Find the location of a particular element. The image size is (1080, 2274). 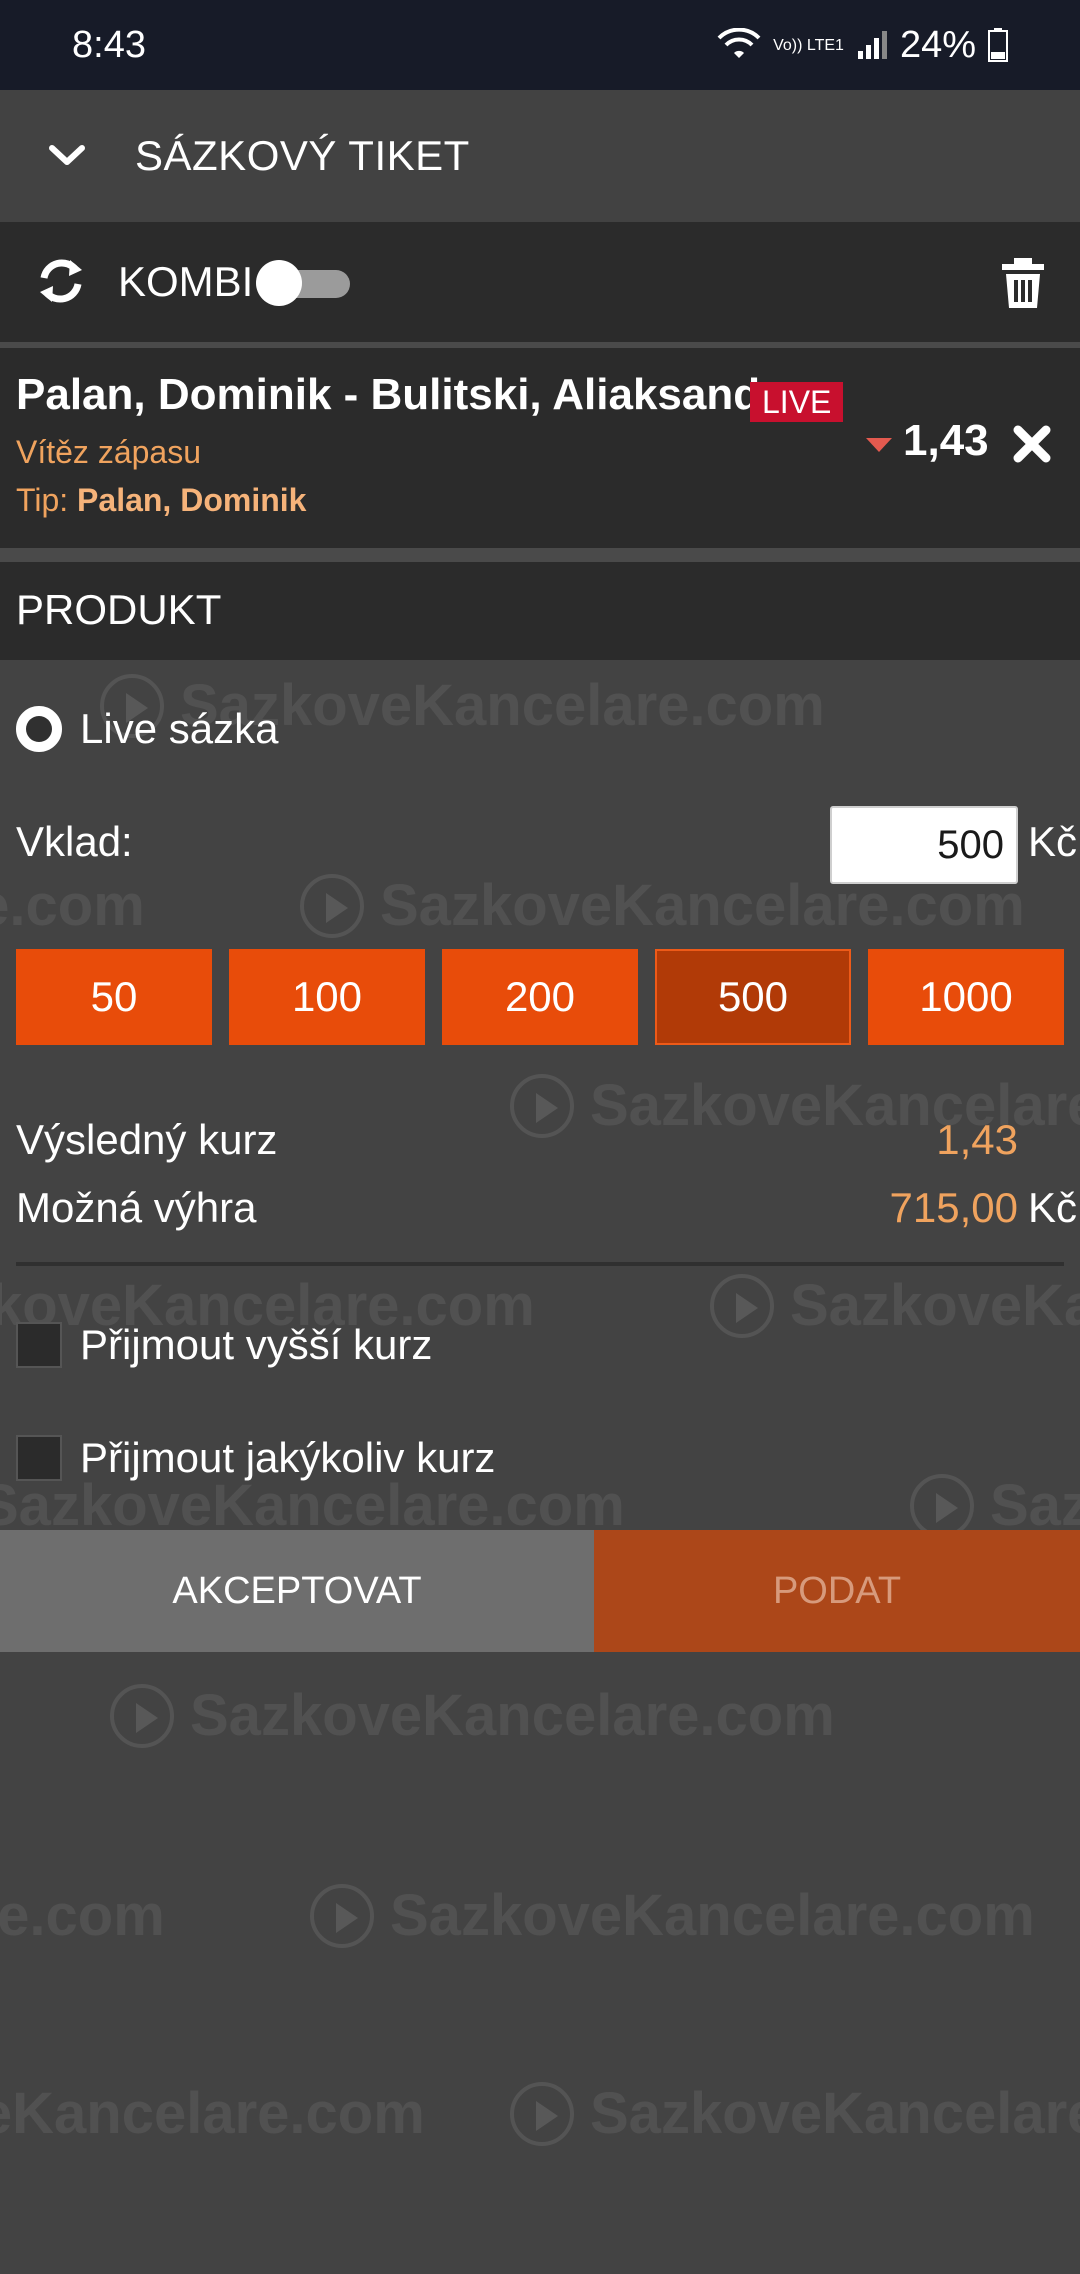

quick-stake-1000-button: 1000 is located at coordinates (966, 997).